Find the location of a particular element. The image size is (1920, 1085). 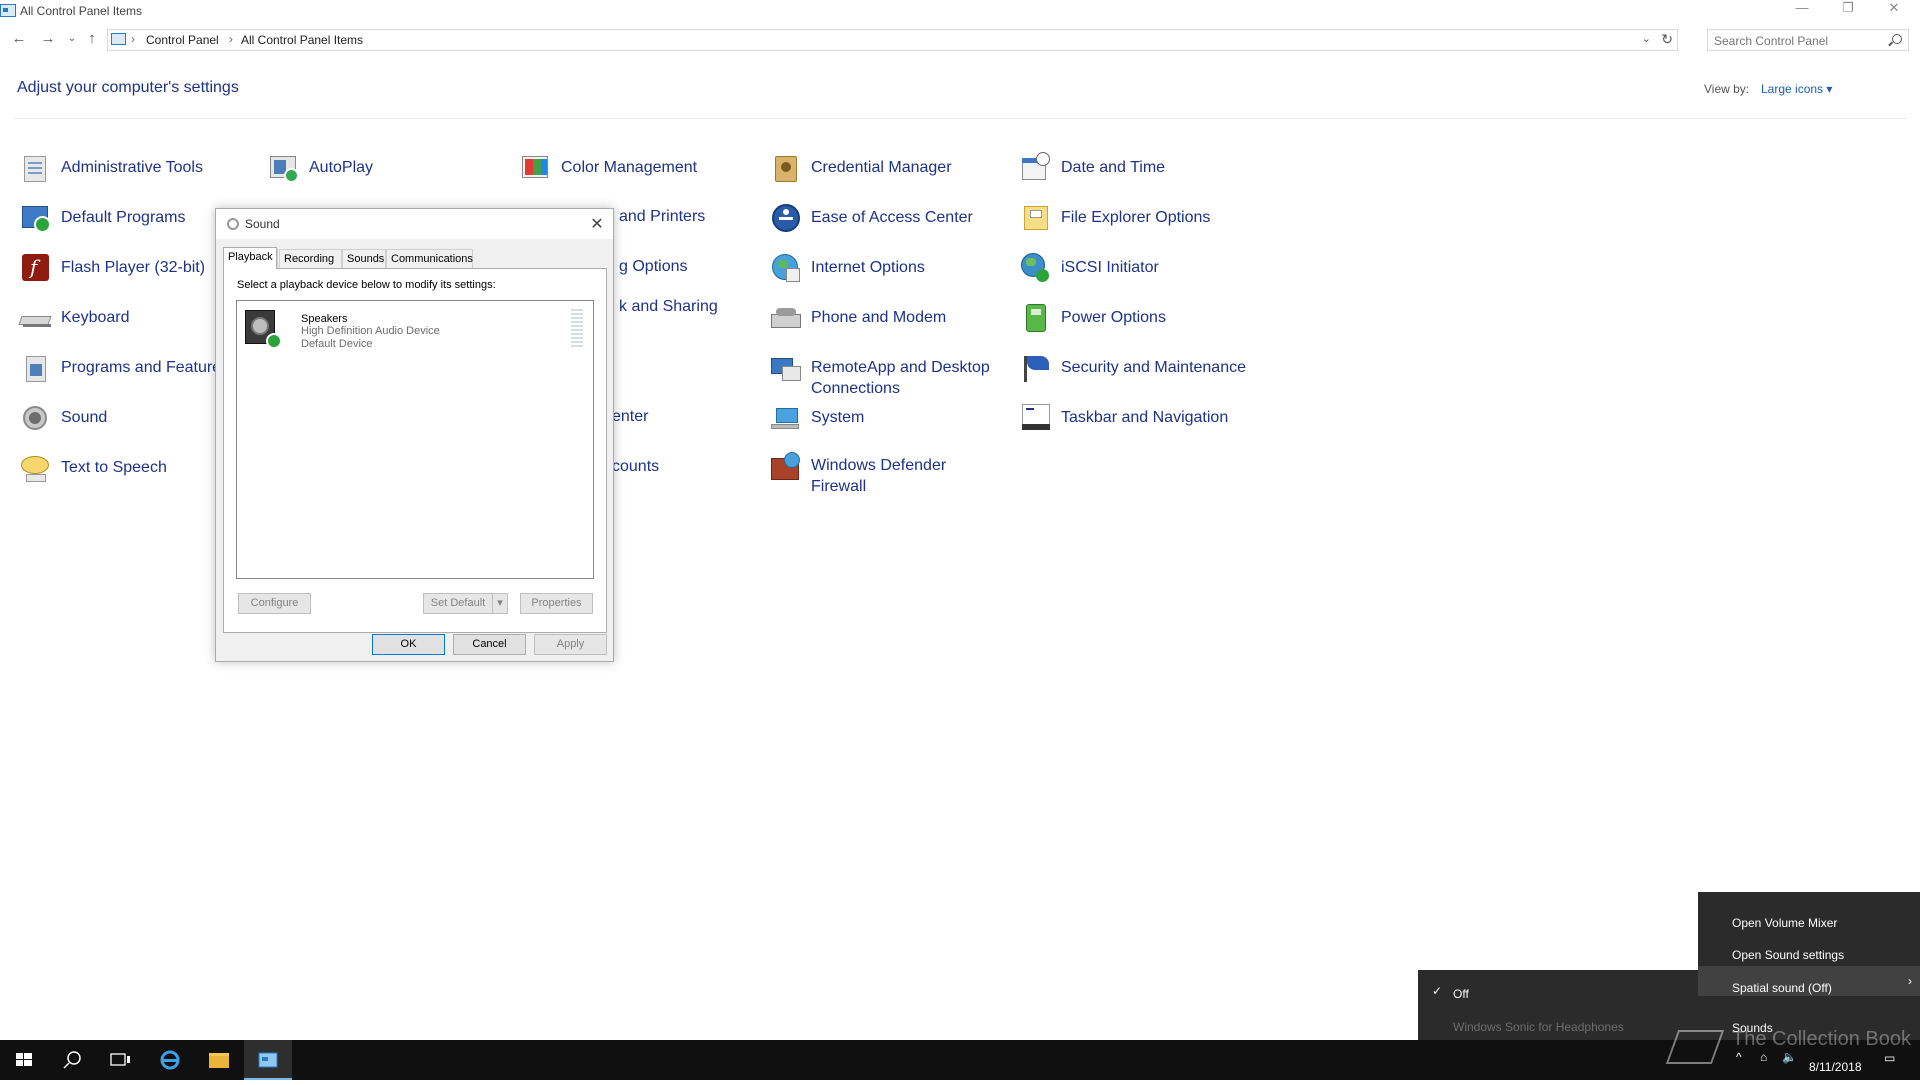

item-label: Internet Options is located at coordinates (868, 267).